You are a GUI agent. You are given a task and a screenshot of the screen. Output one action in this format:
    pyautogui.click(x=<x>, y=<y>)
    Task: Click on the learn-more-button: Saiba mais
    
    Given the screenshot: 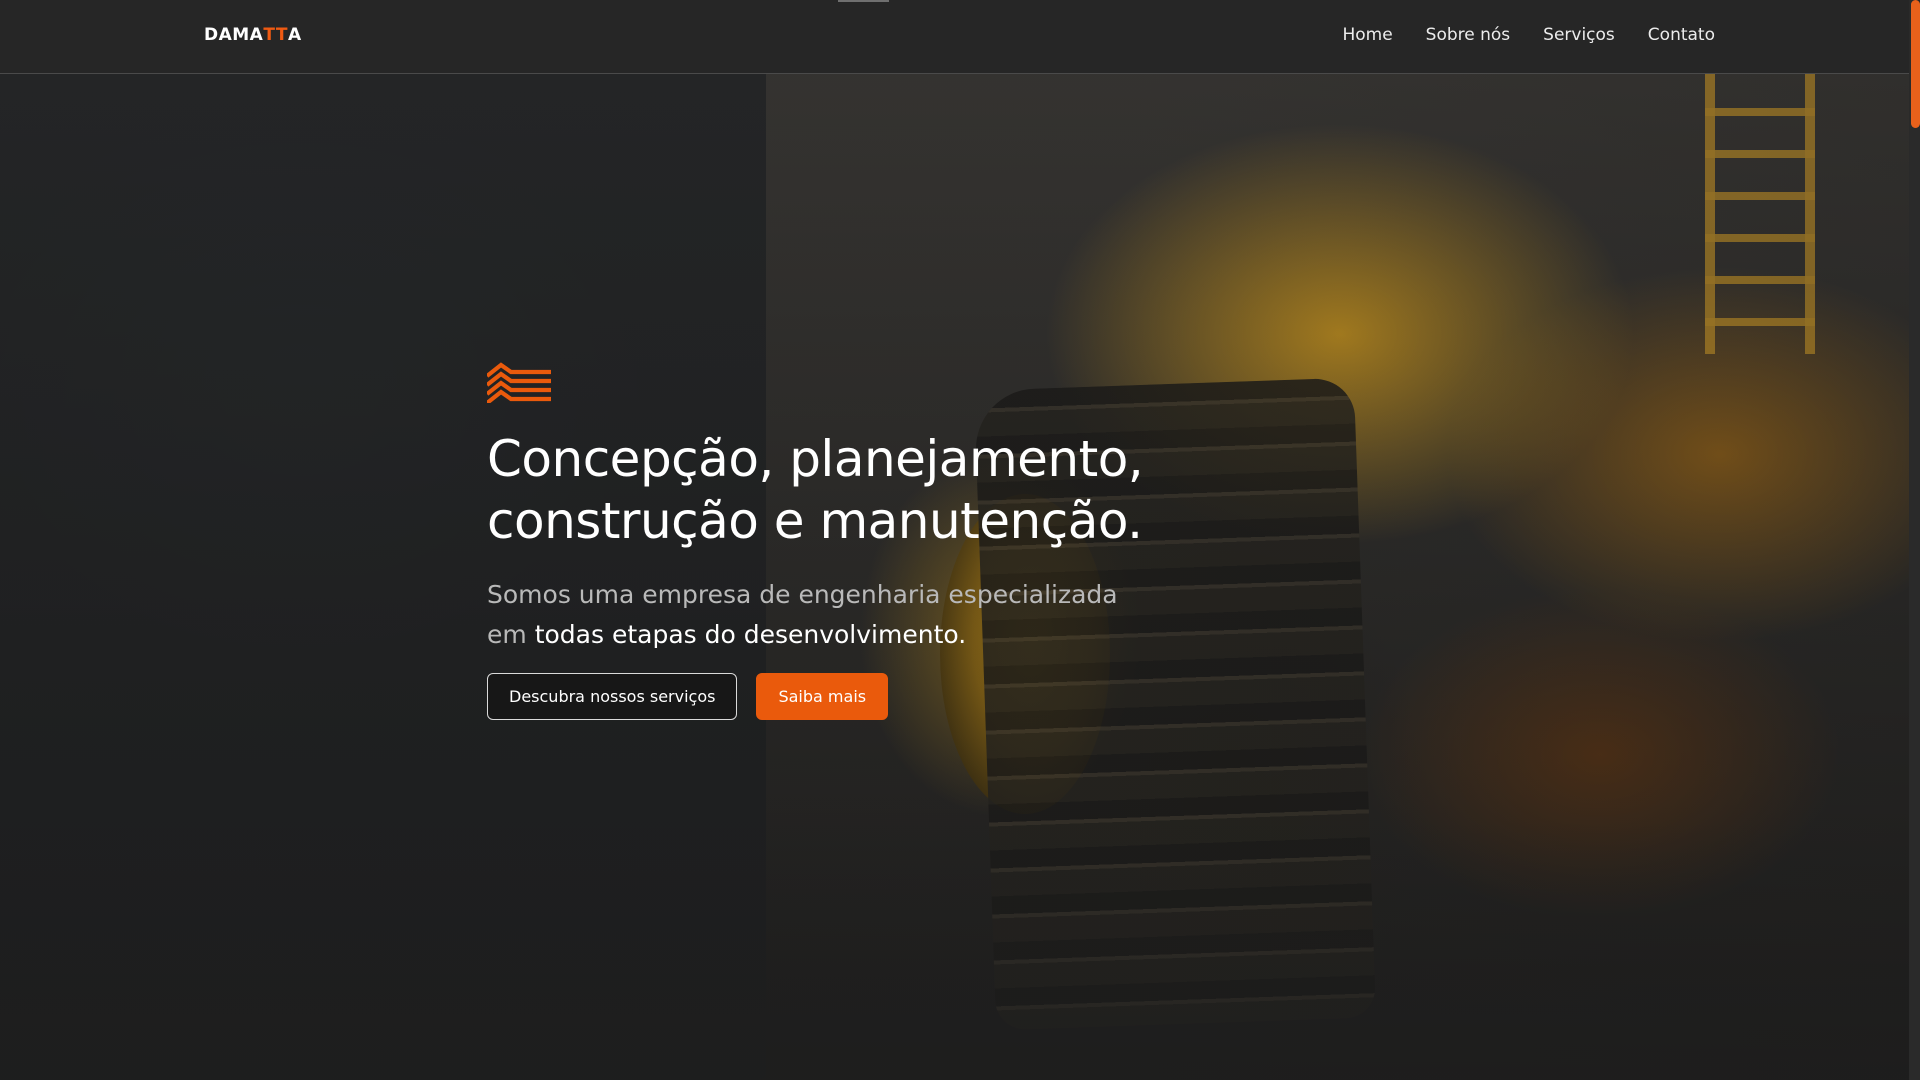 What is the action you would take?
    pyautogui.click(x=822, y=696)
    